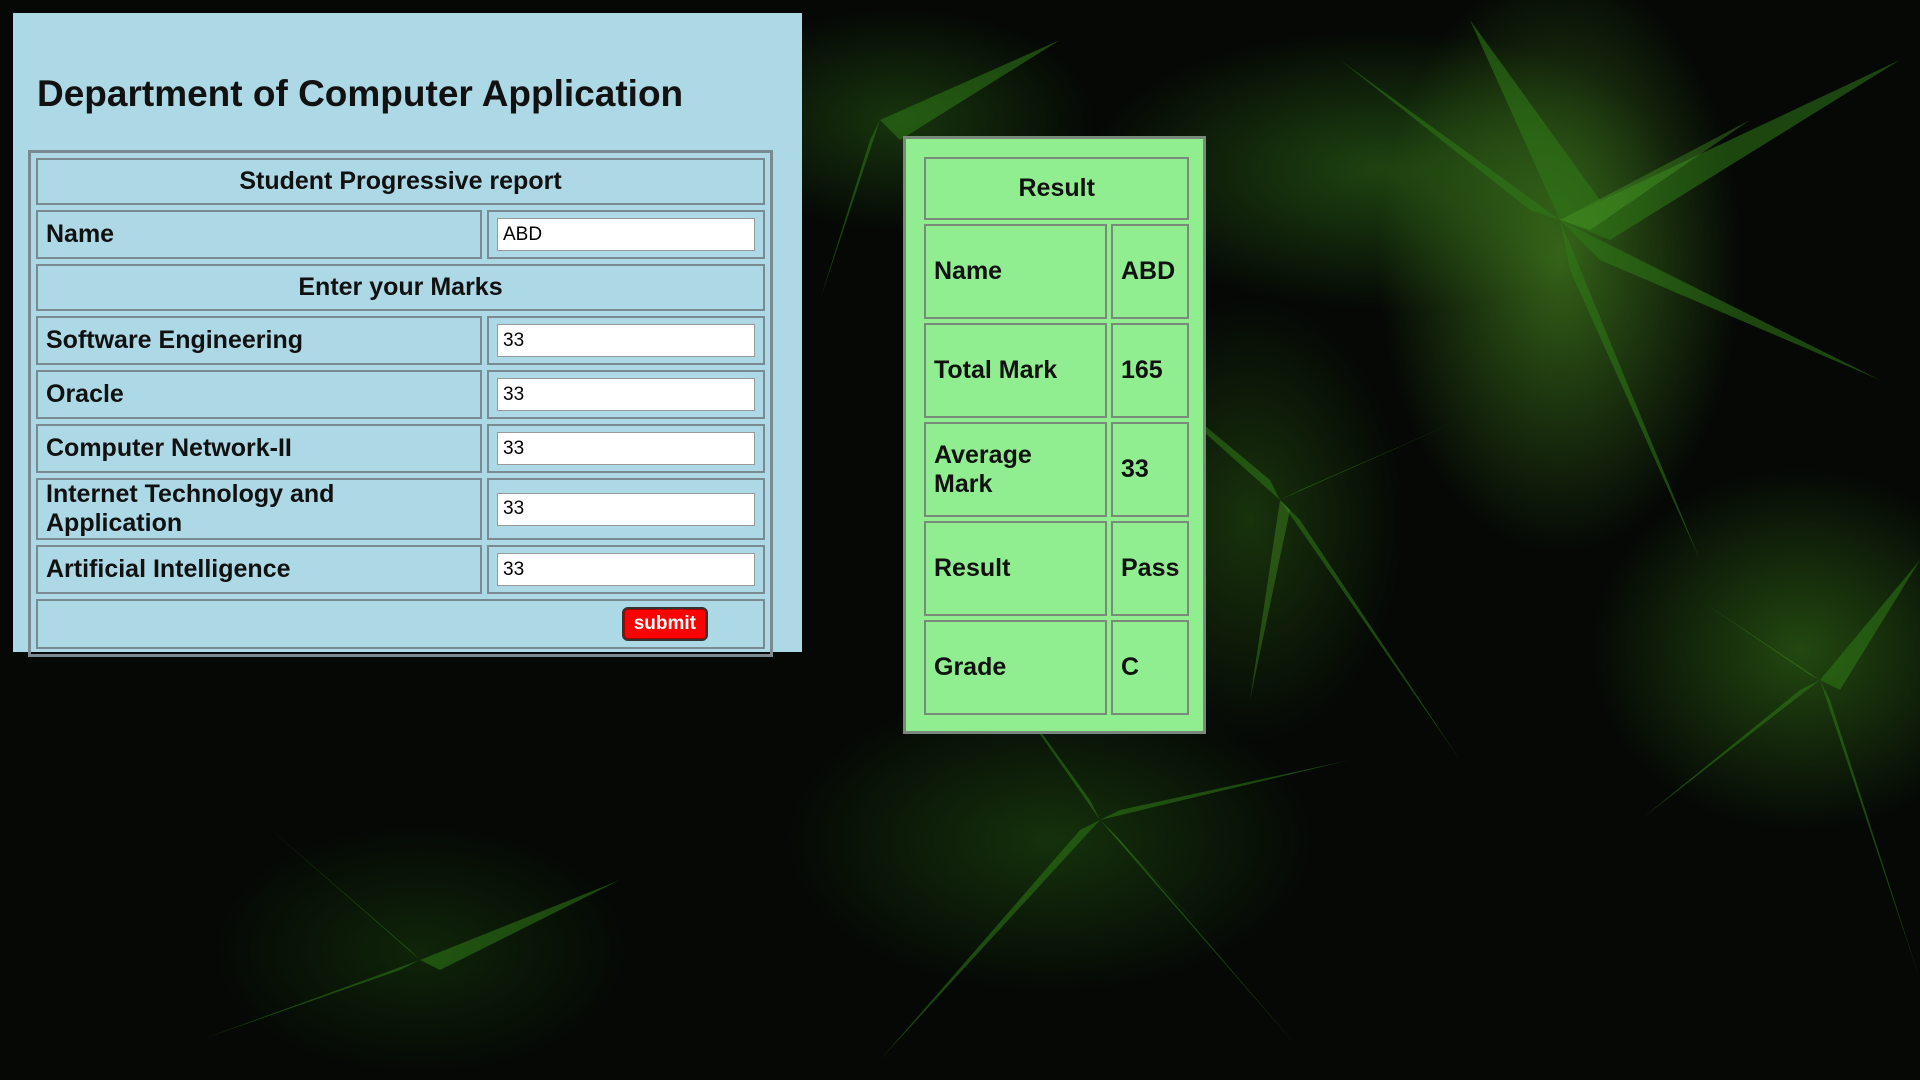  I want to click on subject-label: Oracle, so click(259, 394).